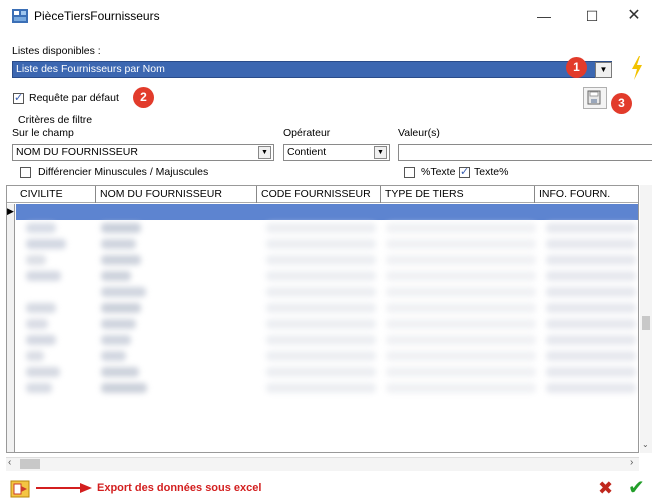 The height and width of the screenshot is (500, 652). I want to click on horizontal-scrollbar, so click(322, 464).